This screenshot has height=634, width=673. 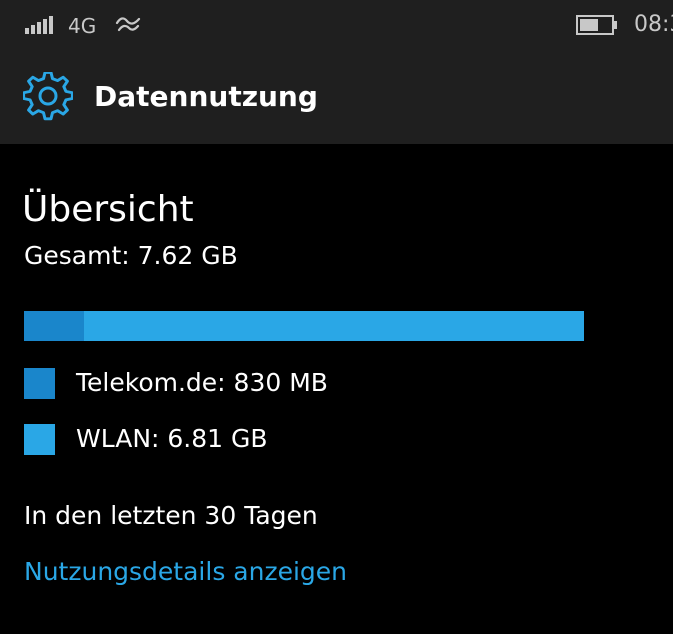 What do you see at coordinates (185, 572) in the screenshot?
I see `usage-details-link: Nutzungsdetails anzeigen` at bounding box center [185, 572].